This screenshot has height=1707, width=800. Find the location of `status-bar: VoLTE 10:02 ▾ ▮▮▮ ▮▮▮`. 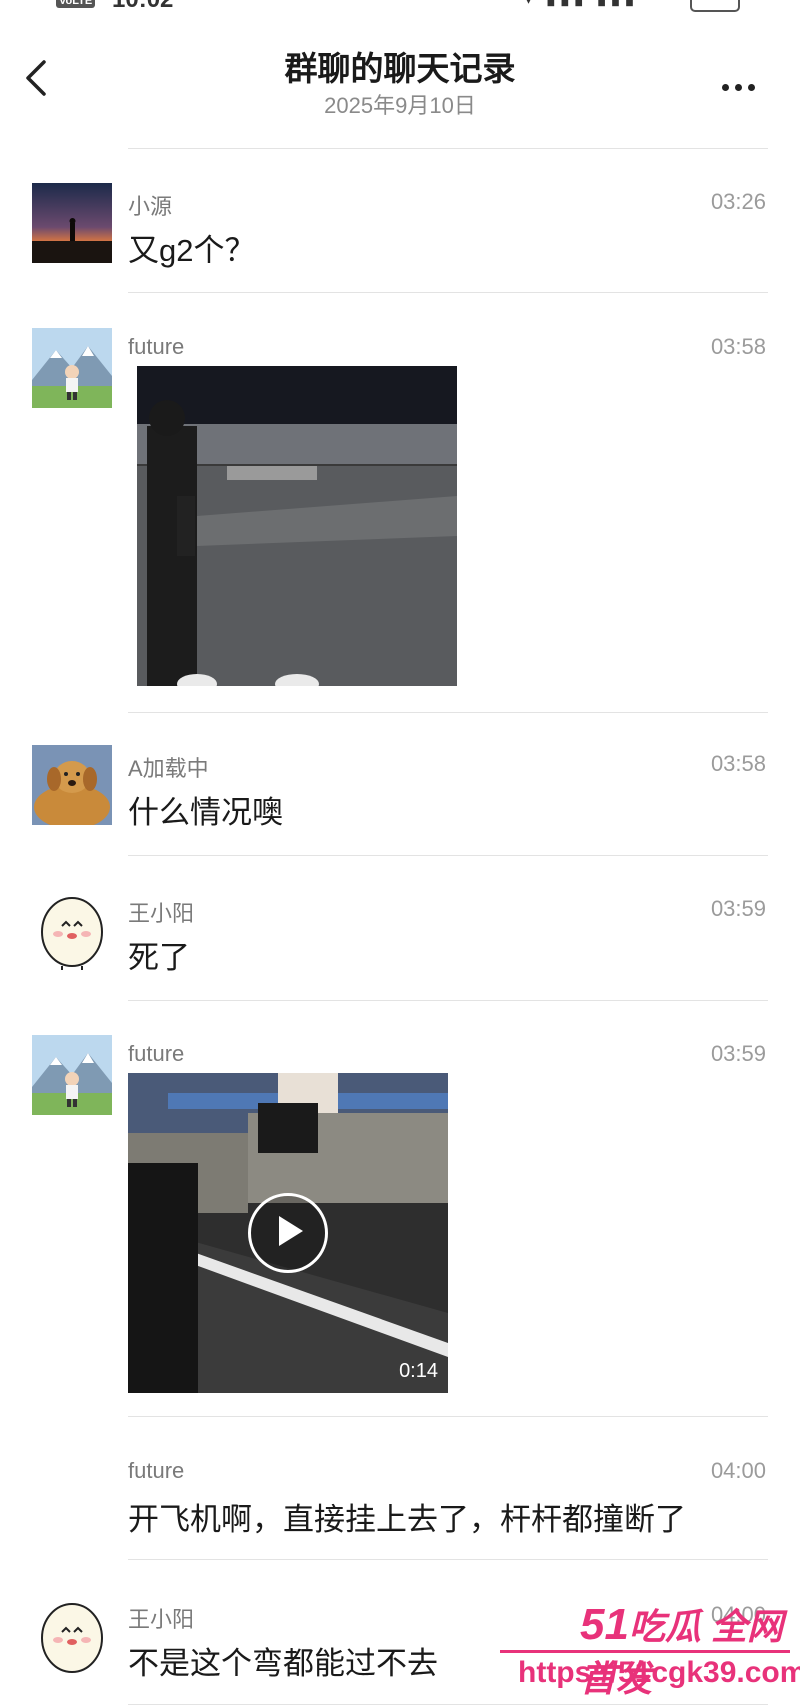

status-bar: VoLTE 10:02 ▾ ▮▮▮ ▮▮▮ is located at coordinates (400, 7).